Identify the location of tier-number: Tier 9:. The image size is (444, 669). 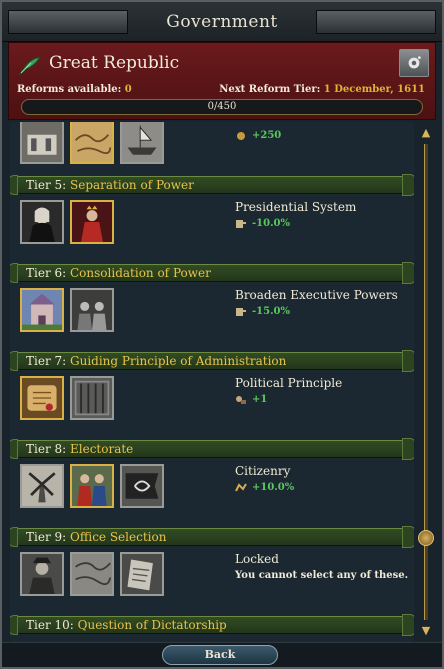
(46, 537).